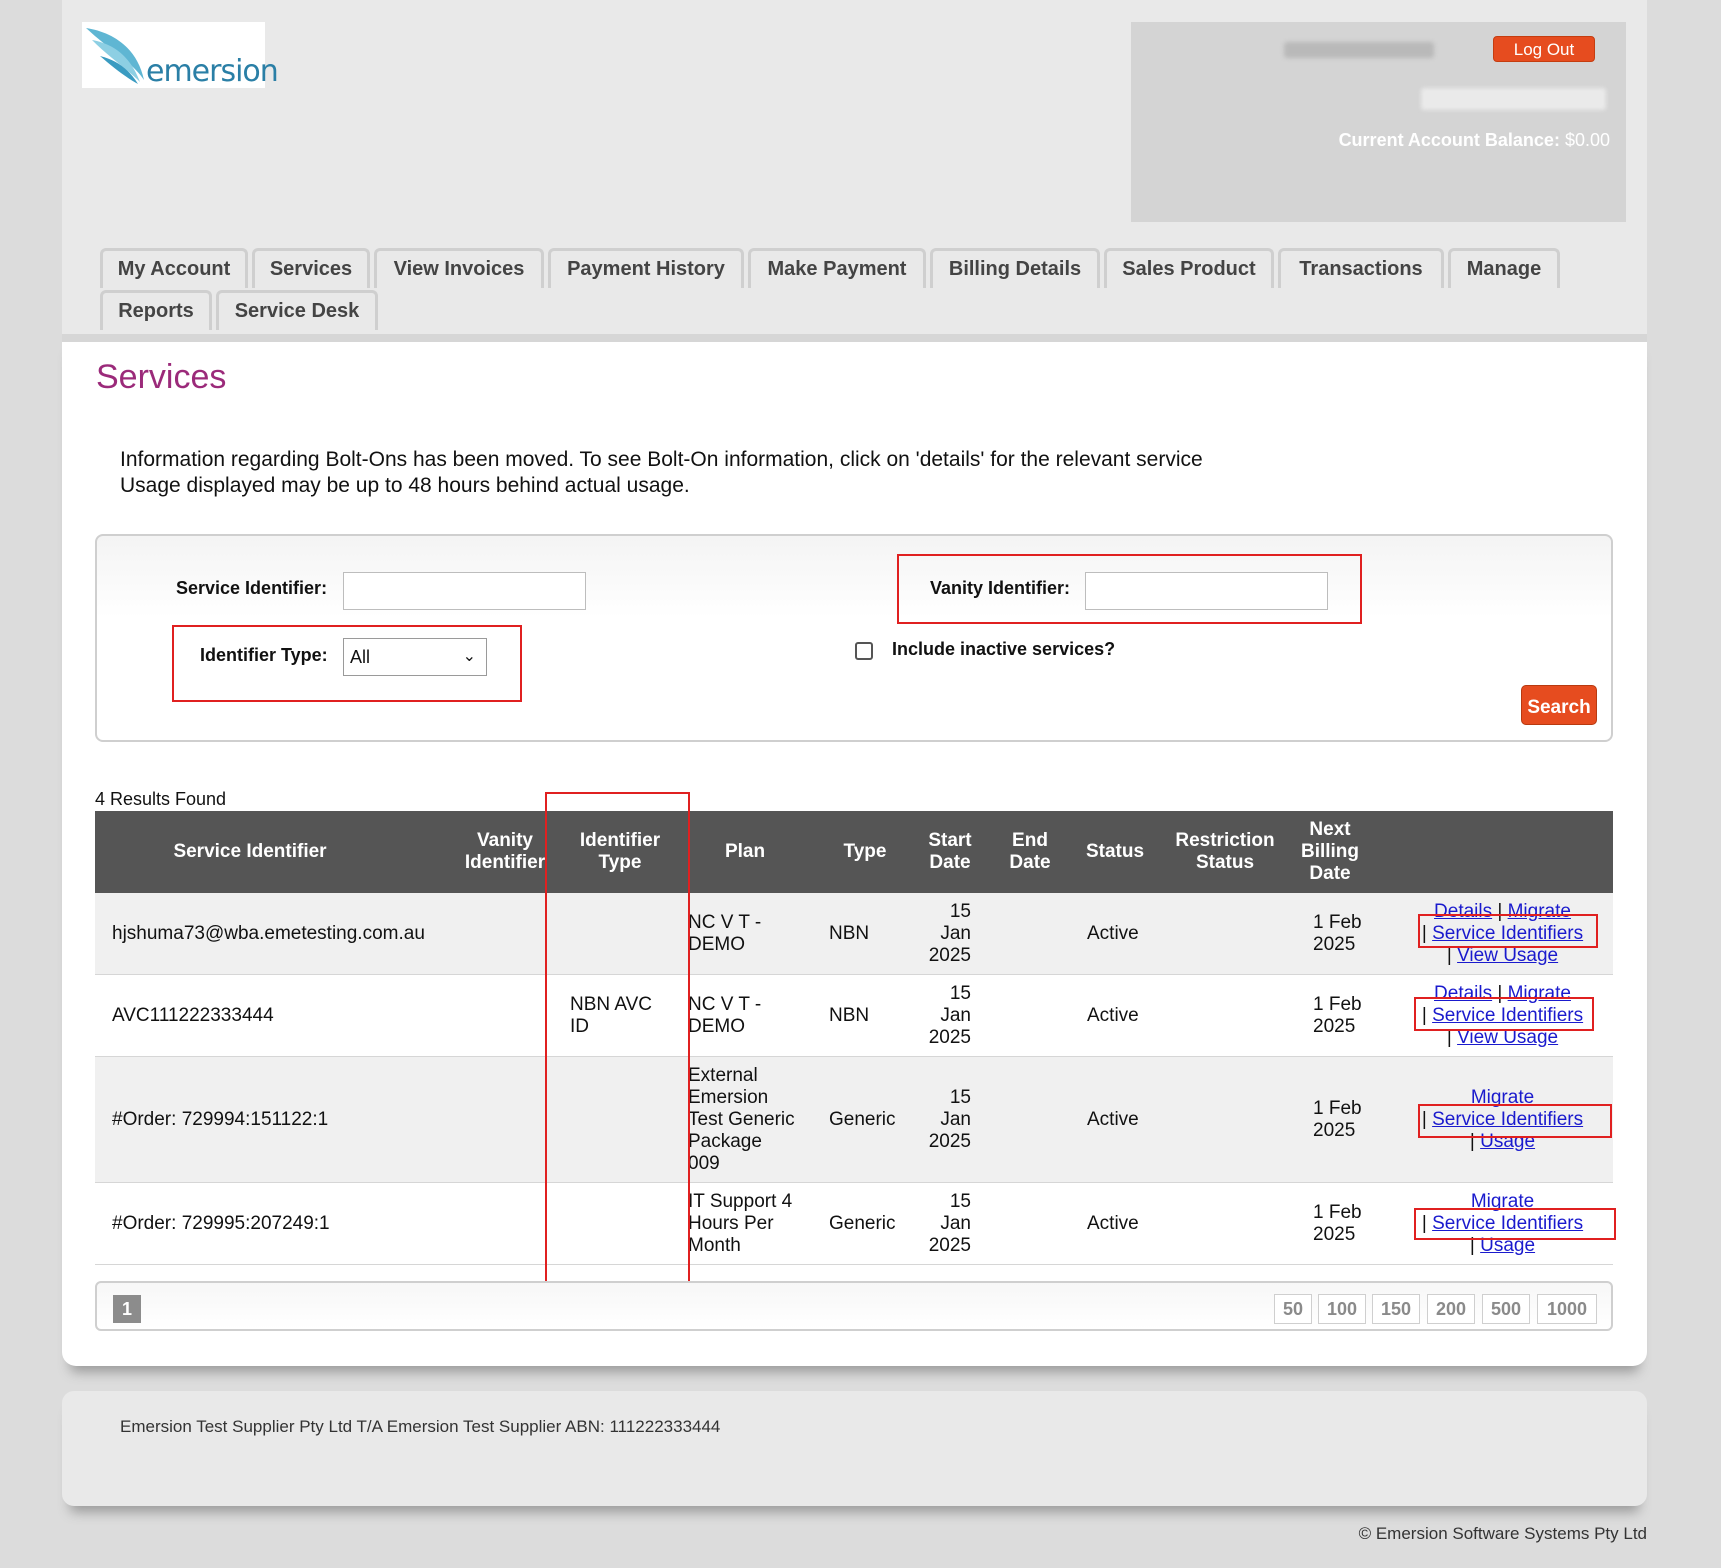  I want to click on cell-type: Generic, so click(862, 1223).